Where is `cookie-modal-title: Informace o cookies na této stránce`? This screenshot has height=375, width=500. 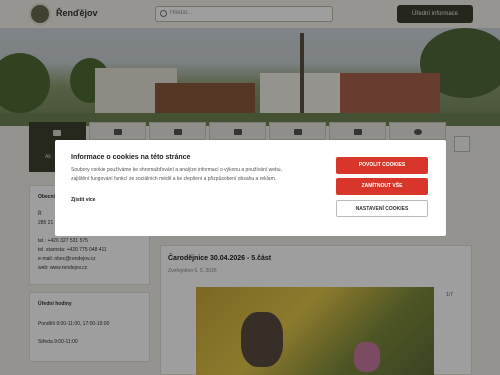 cookie-modal-title: Informace o cookies na této stránce is located at coordinates (131, 157).